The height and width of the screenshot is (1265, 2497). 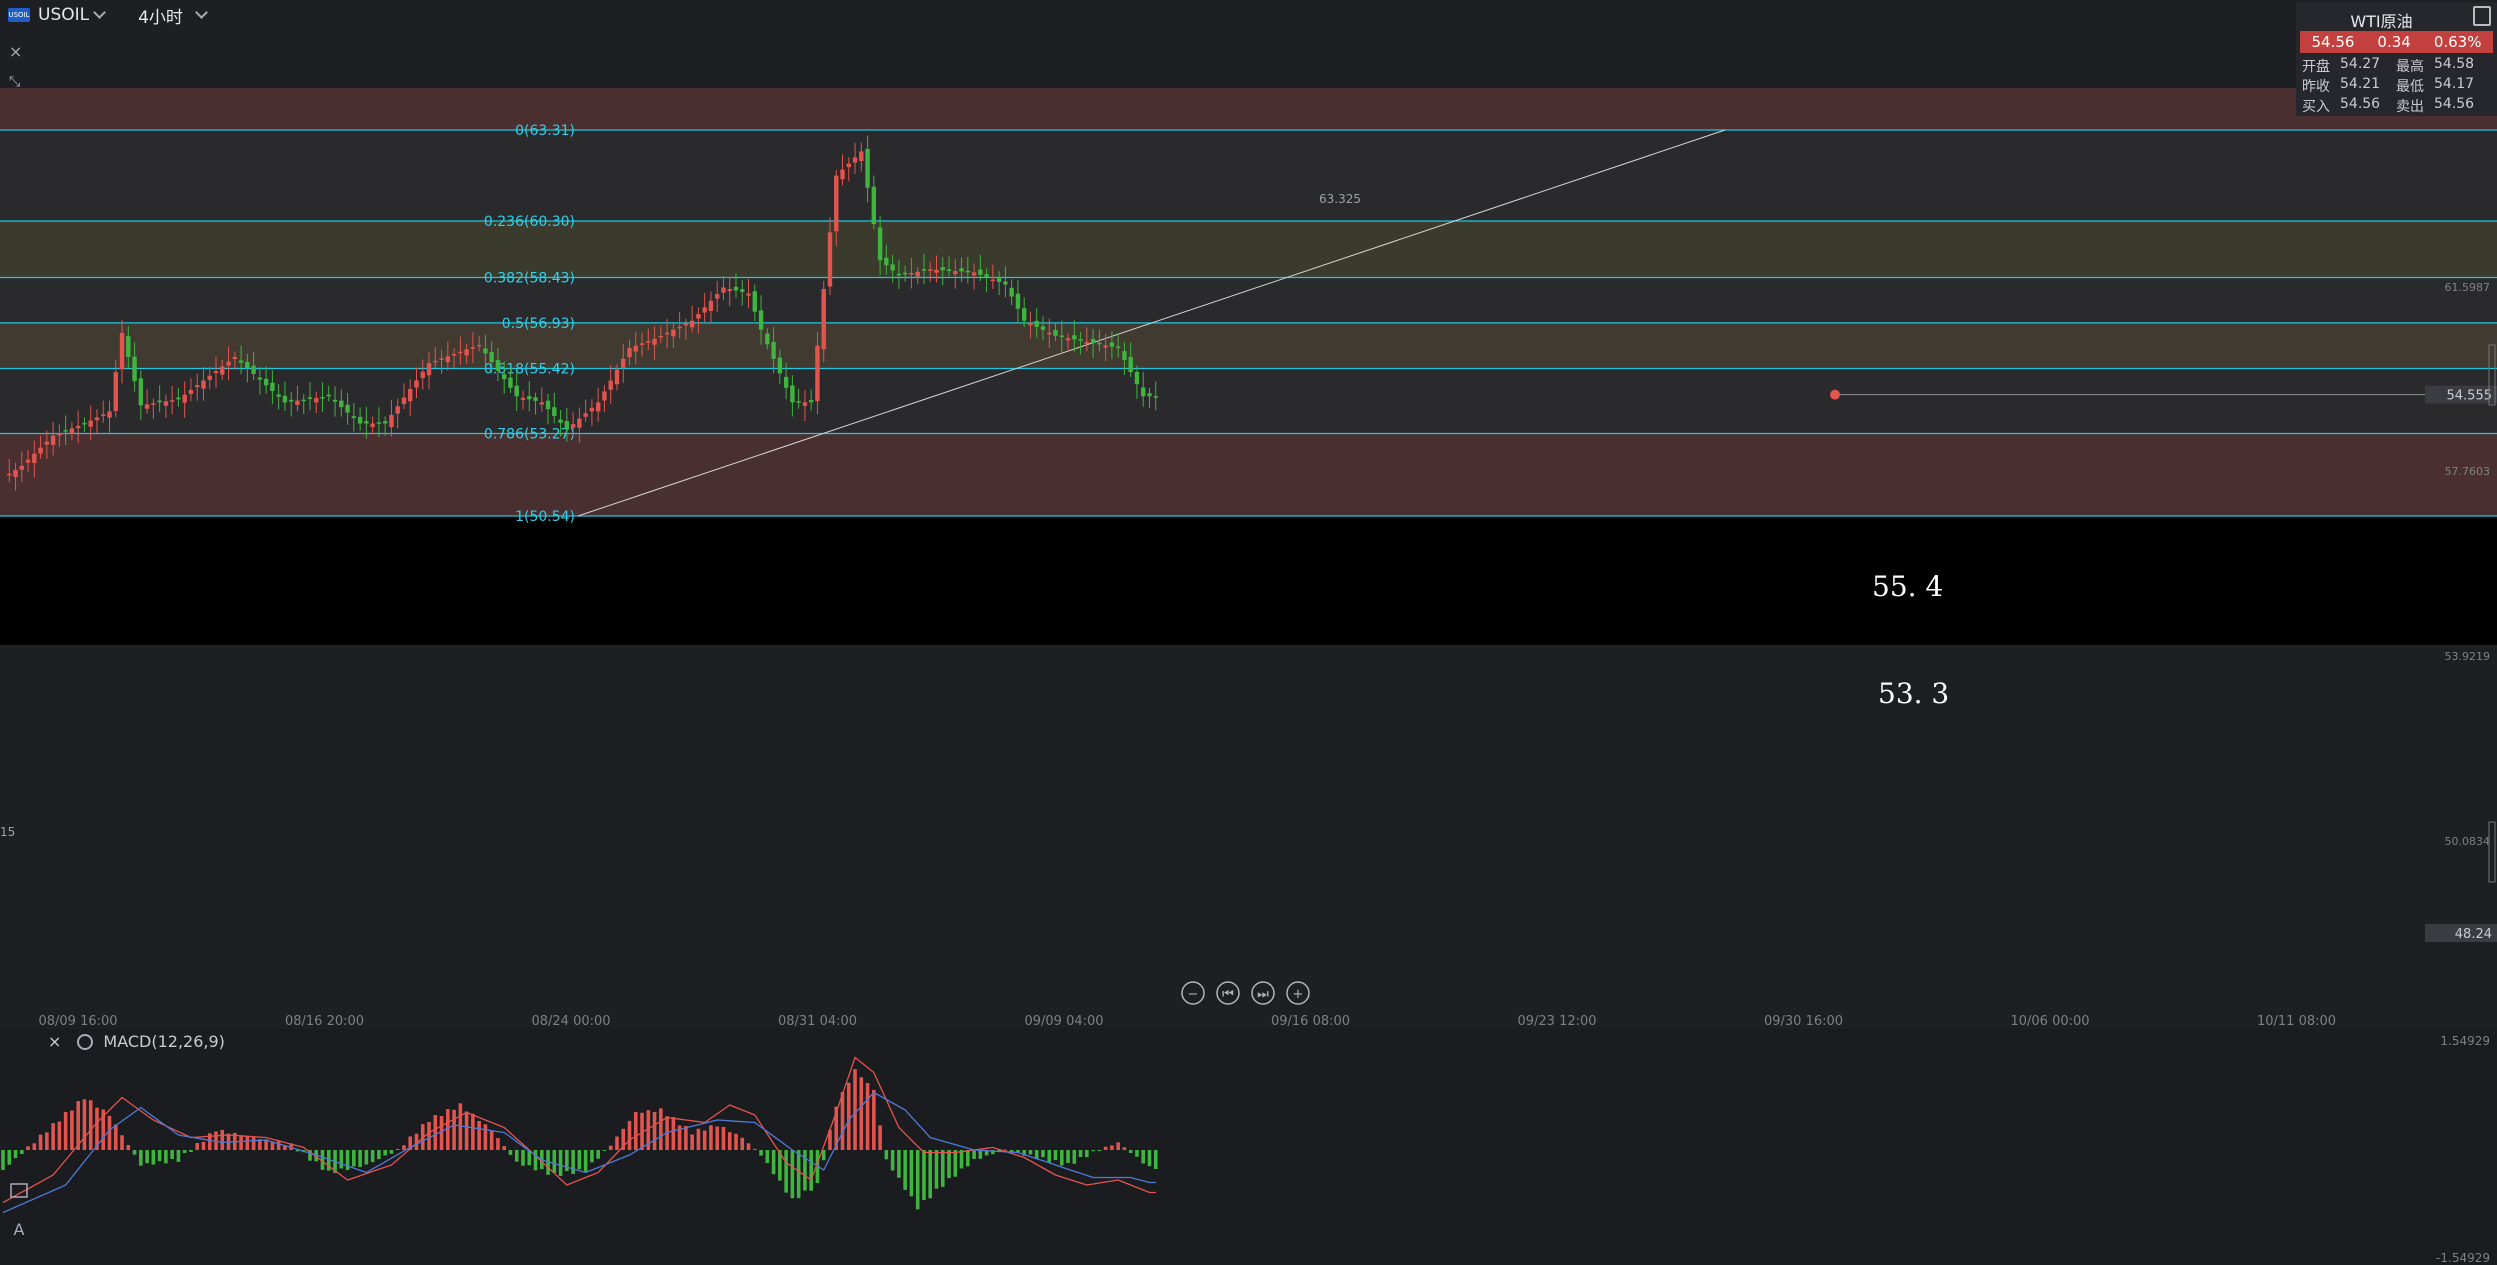 I want to click on x-tick-label: 09/23 12:00, so click(x=1556, y=1021).